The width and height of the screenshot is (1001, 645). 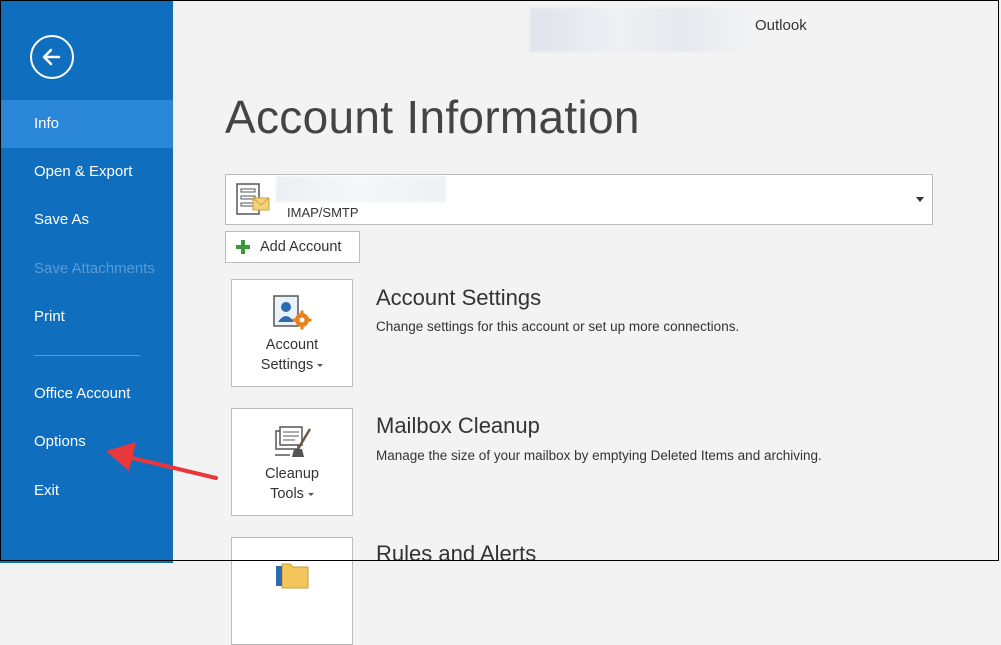 What do you see at coordinates (287, 494) in the screenshot?
I see `cleanup-tools-tile-label-2-text: Tools` at bounding box center [287, 494].